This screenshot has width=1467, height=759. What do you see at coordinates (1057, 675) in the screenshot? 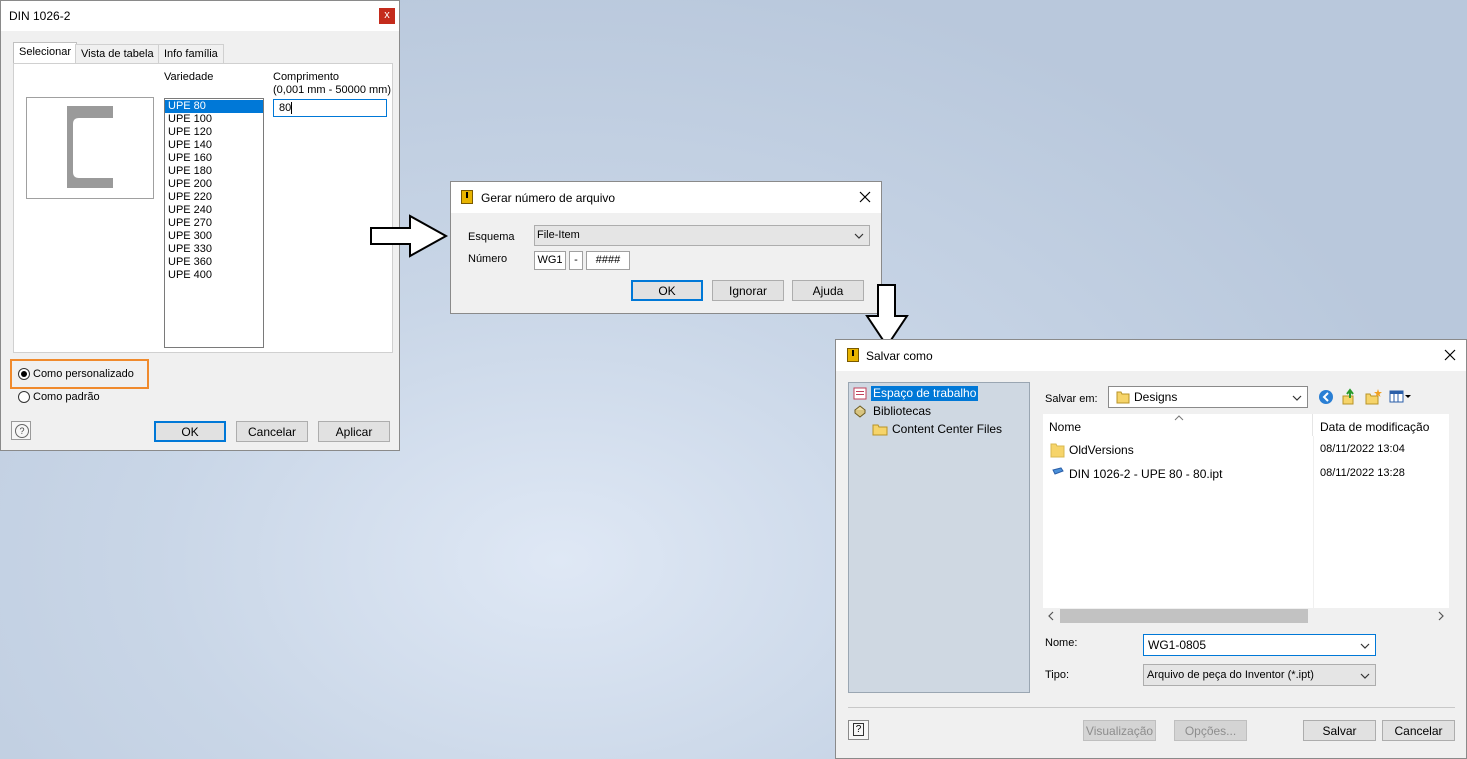
I see `tipo-label: Tipo:` at bounding box center [1057, 675].